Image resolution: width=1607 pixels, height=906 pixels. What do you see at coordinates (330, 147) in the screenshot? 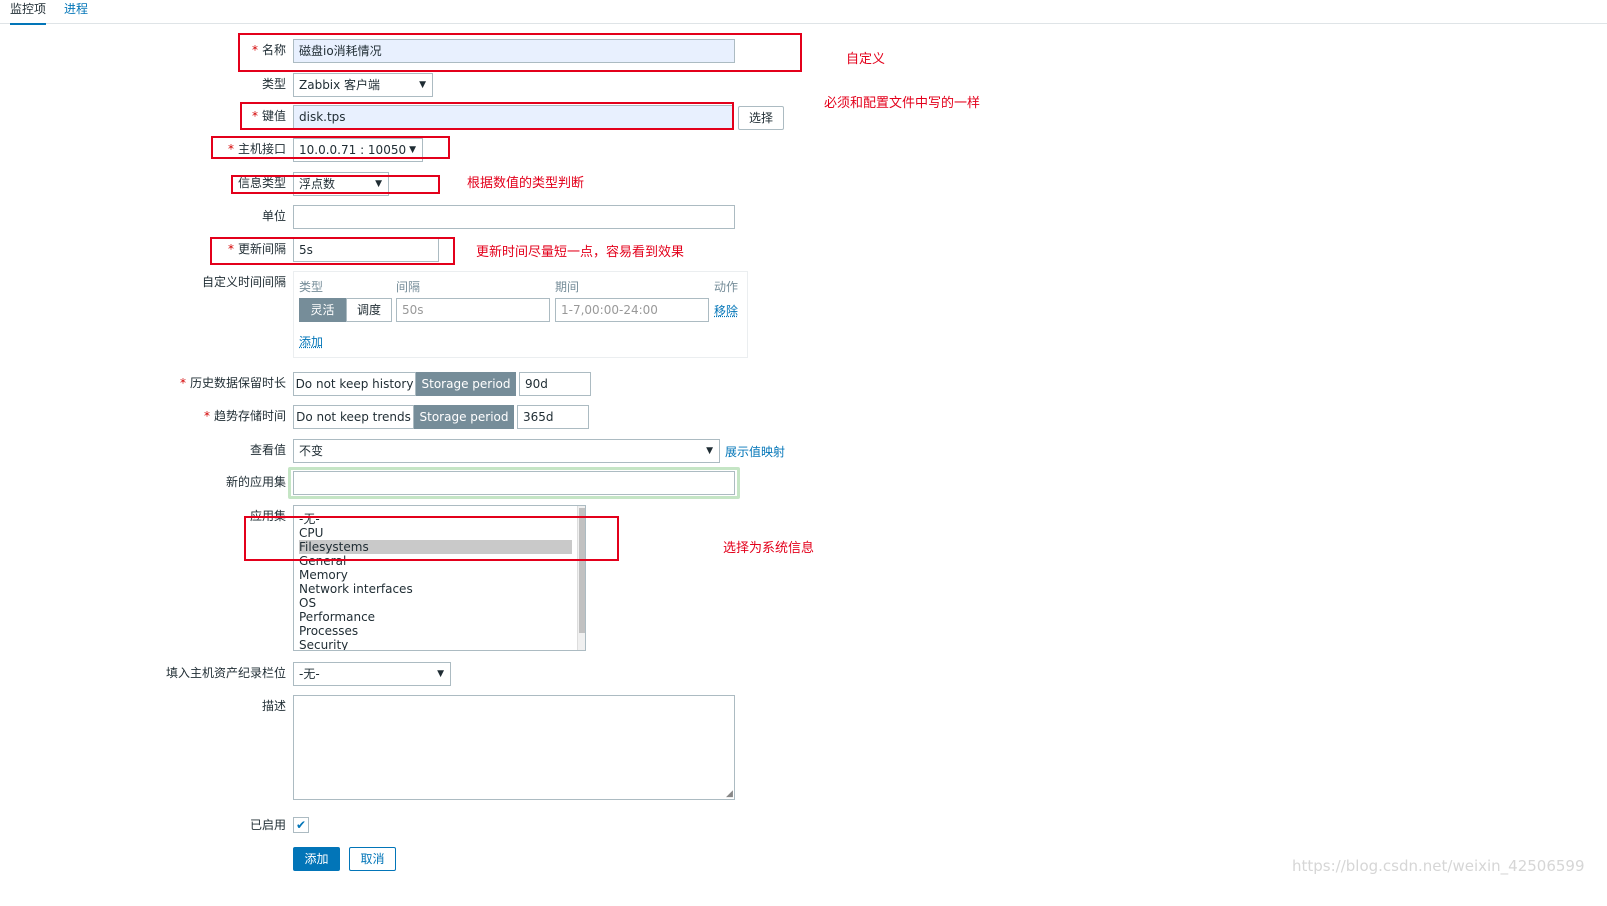
I see `annotation-box-interface` at bounding box center [330, 147].